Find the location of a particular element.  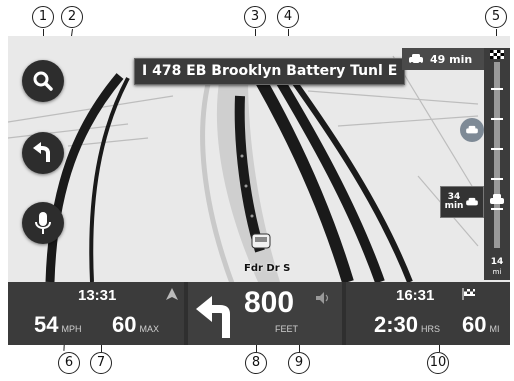

traffic-delay-summary: 49 min is located at coordinates (443, 59).